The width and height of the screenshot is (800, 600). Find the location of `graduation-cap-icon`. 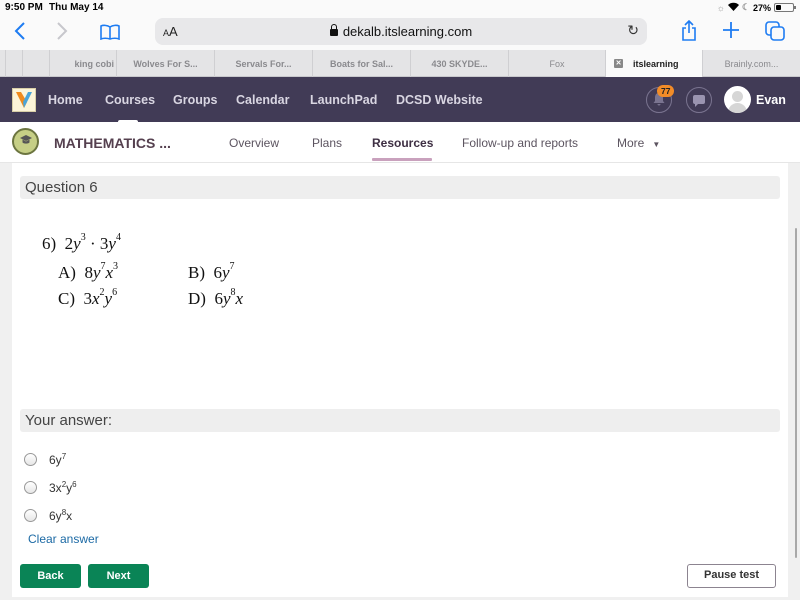

graduation-cap-icon is located at coordinates (26, 141).